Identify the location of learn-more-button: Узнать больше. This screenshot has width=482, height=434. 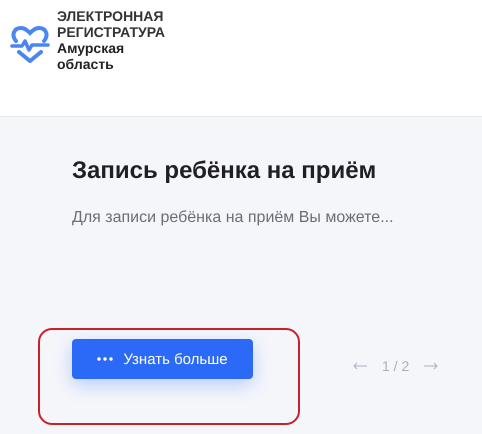
(162, 359).